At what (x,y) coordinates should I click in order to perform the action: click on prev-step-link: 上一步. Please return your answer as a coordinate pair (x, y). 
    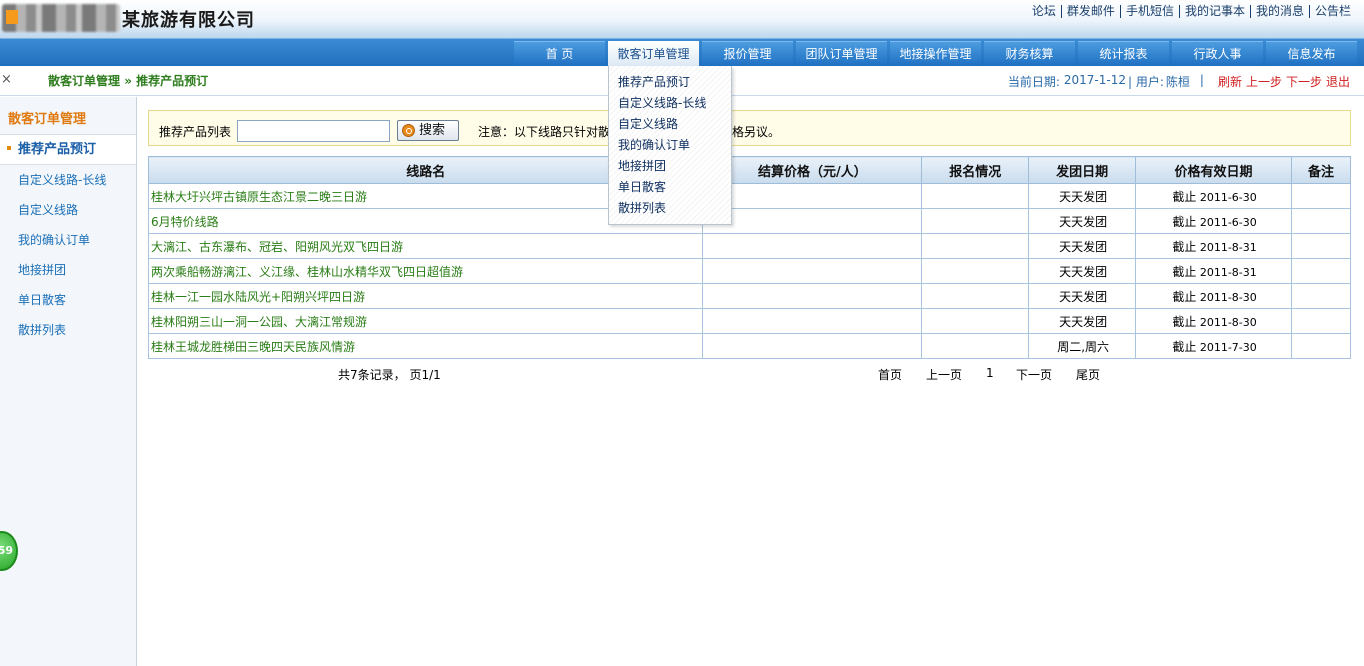
    Looking at the image, I should click on (1264, 81).